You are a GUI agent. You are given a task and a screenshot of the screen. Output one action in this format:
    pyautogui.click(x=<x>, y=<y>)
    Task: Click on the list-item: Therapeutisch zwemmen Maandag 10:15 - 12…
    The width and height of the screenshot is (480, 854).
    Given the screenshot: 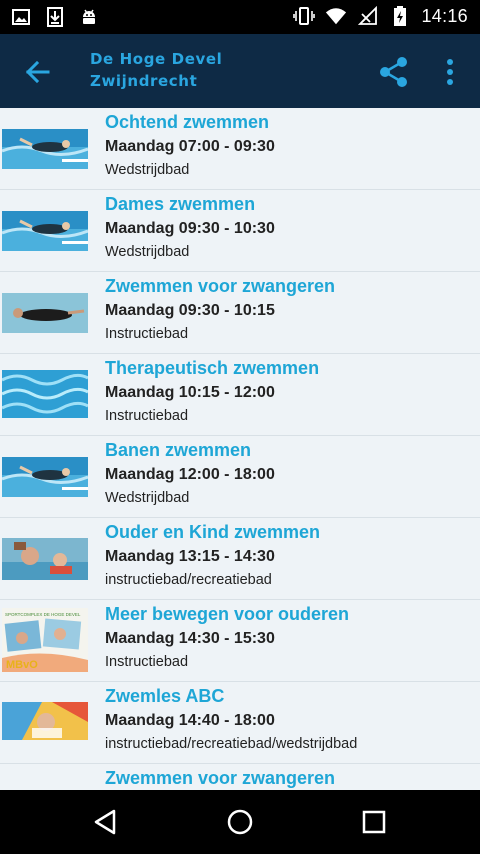 What is the action you would take?
    pyautogui.click(x=240, y=395)
    